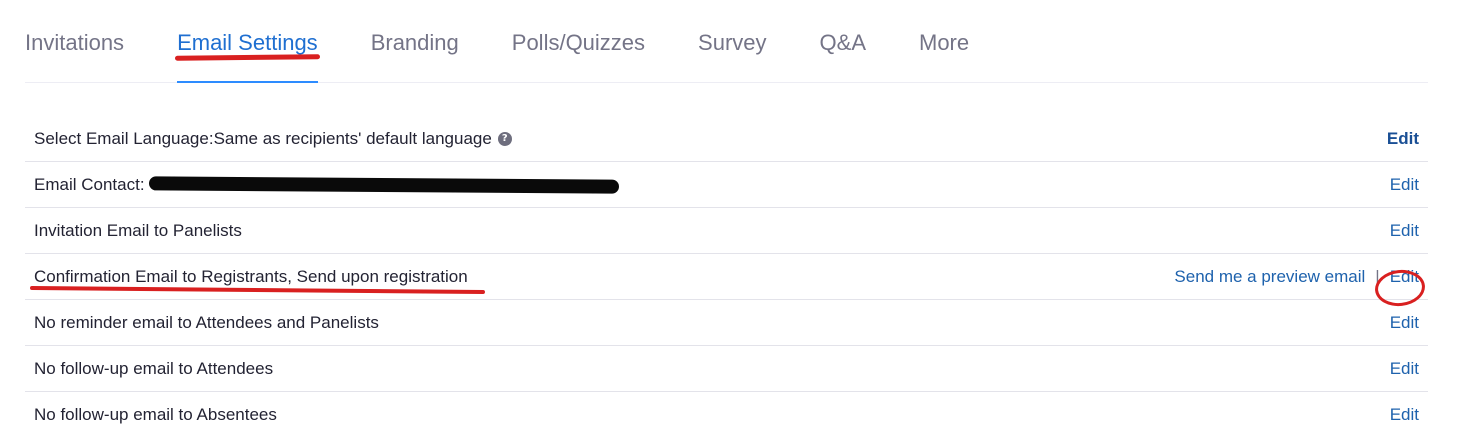 Image resolution: width=1457 pixels, height=448 pixels. Describe the element at coordinates (155, 414) in the screenshot. I see `followup-absentees-label: No follow-up email to Absentees` at that location.